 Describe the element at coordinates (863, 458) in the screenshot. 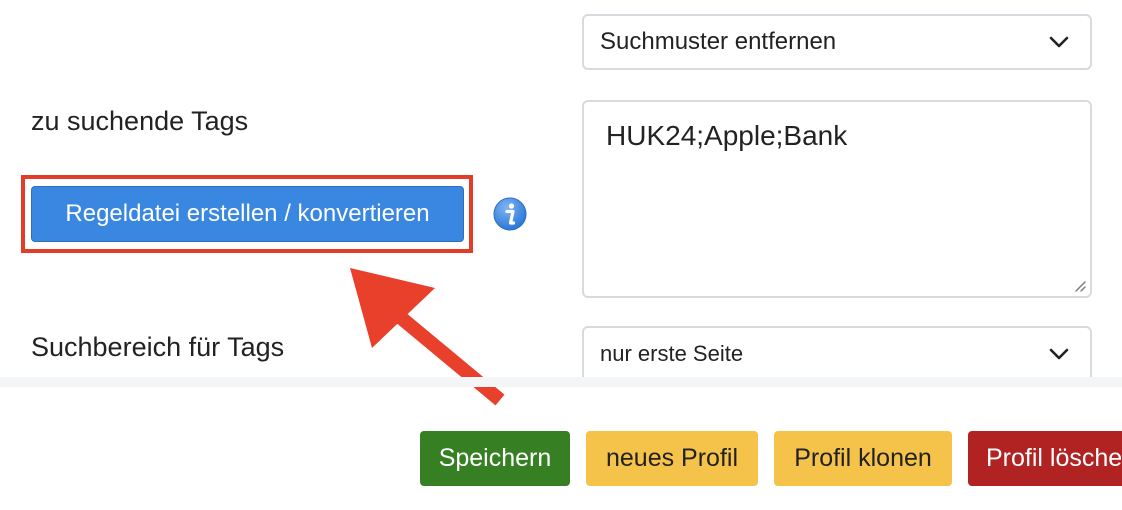

I see `clone-profile-button: Profil klonen` at that location.